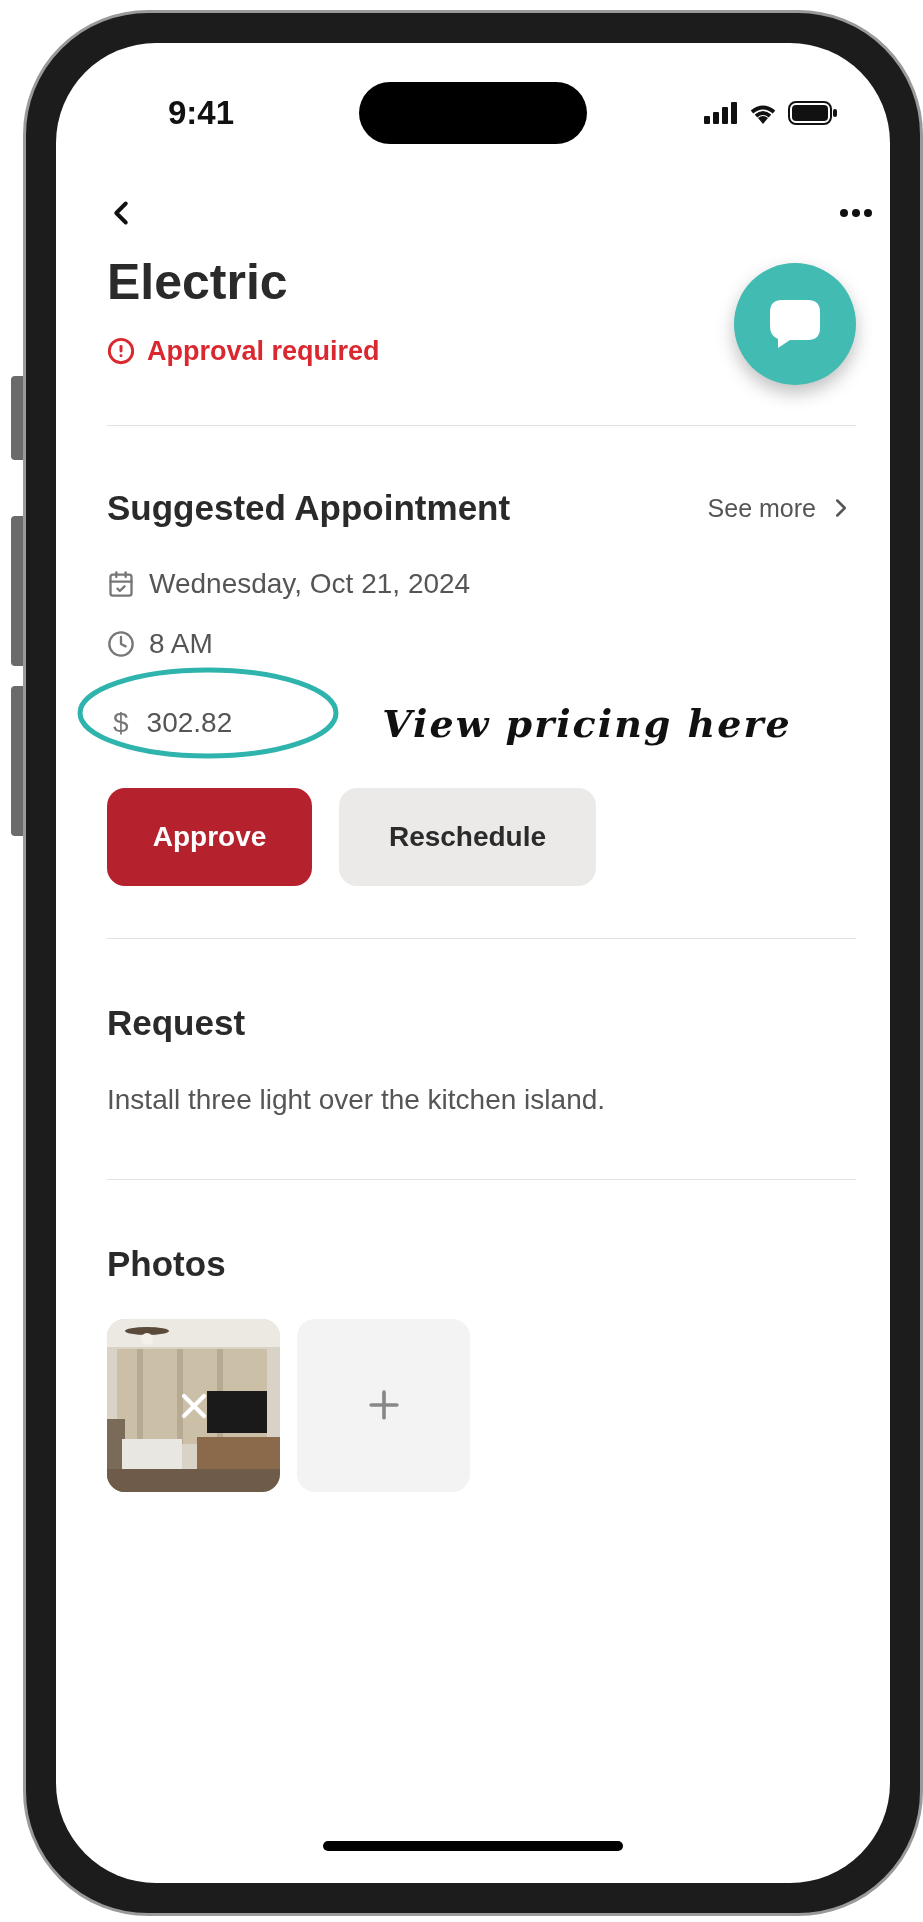 This screenshot has height=1922, width=923. What do you see at coordinates (310, 583) in the screenshot?
I see `appointment-date: Wednesday, Oct 21, 2024` at bounding box center [310, 583].